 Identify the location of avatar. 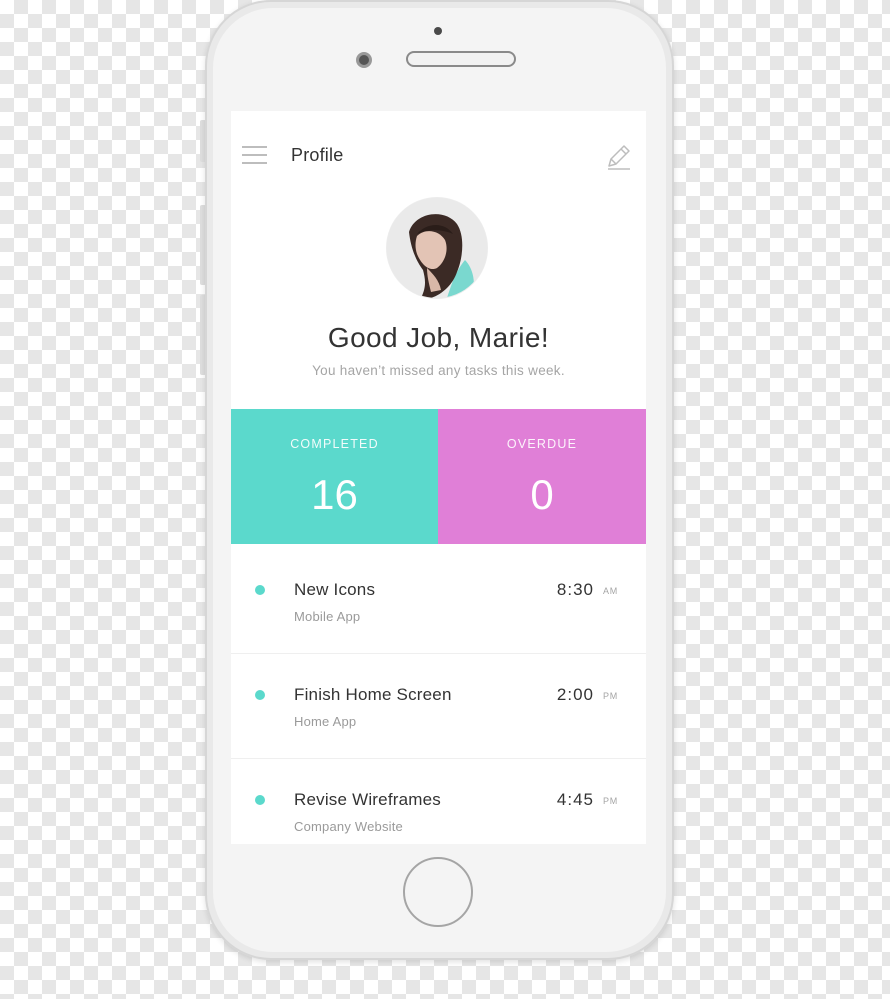
(437, 248).